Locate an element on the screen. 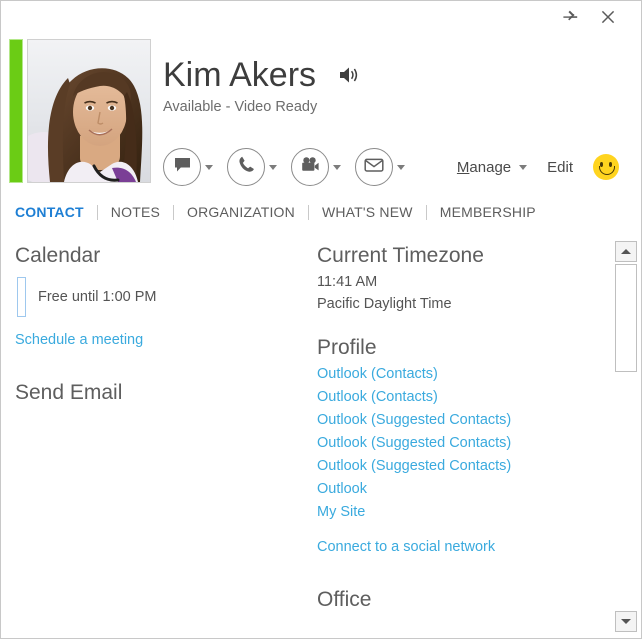  titlebar is located at coordinates (321, 19).